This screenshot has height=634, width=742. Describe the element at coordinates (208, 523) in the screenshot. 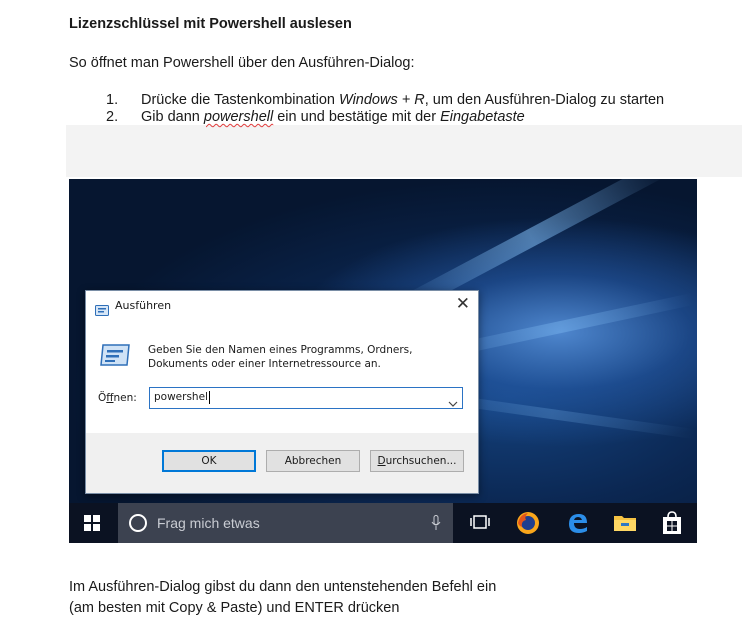

I see `search-placeholder: Frag mich etwas` at that location.